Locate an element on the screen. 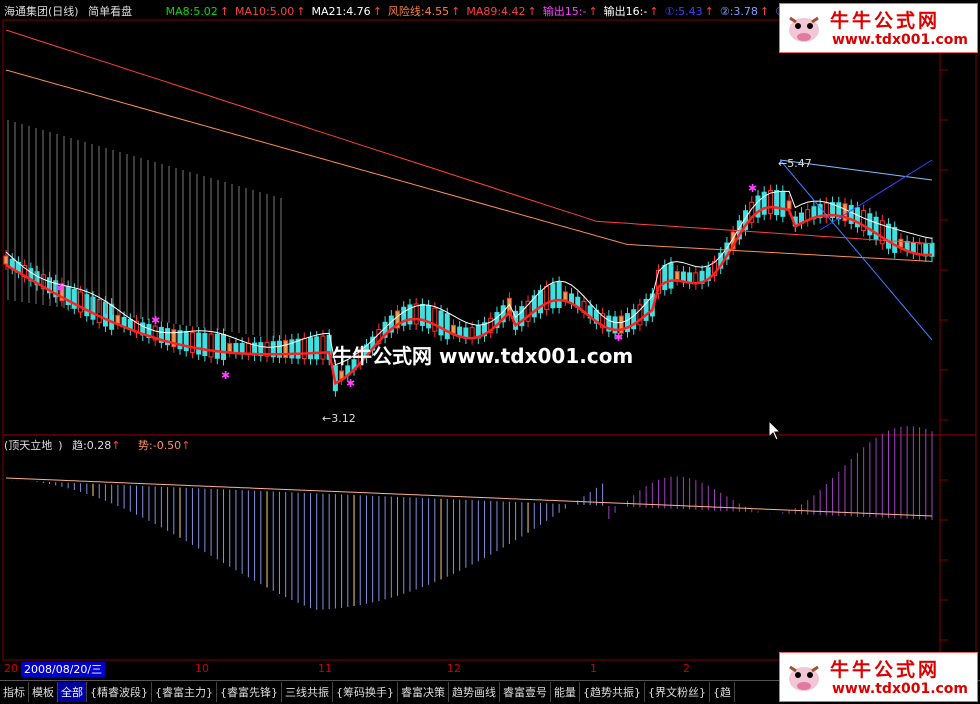 Image resolution: width=980 pixels, height=704 pixels. month-label: 11 is located at coordinates (325, 668).